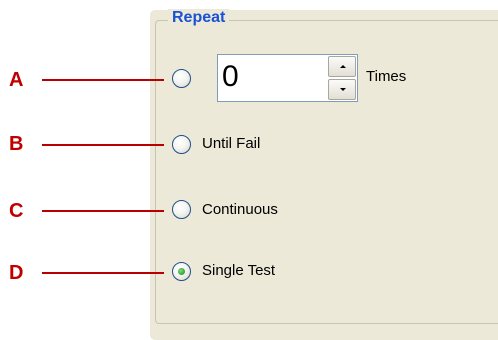 The height and width of the screenshot is (340, 498). I want to click on groupbox-title: Repeat, so click(199, 18).